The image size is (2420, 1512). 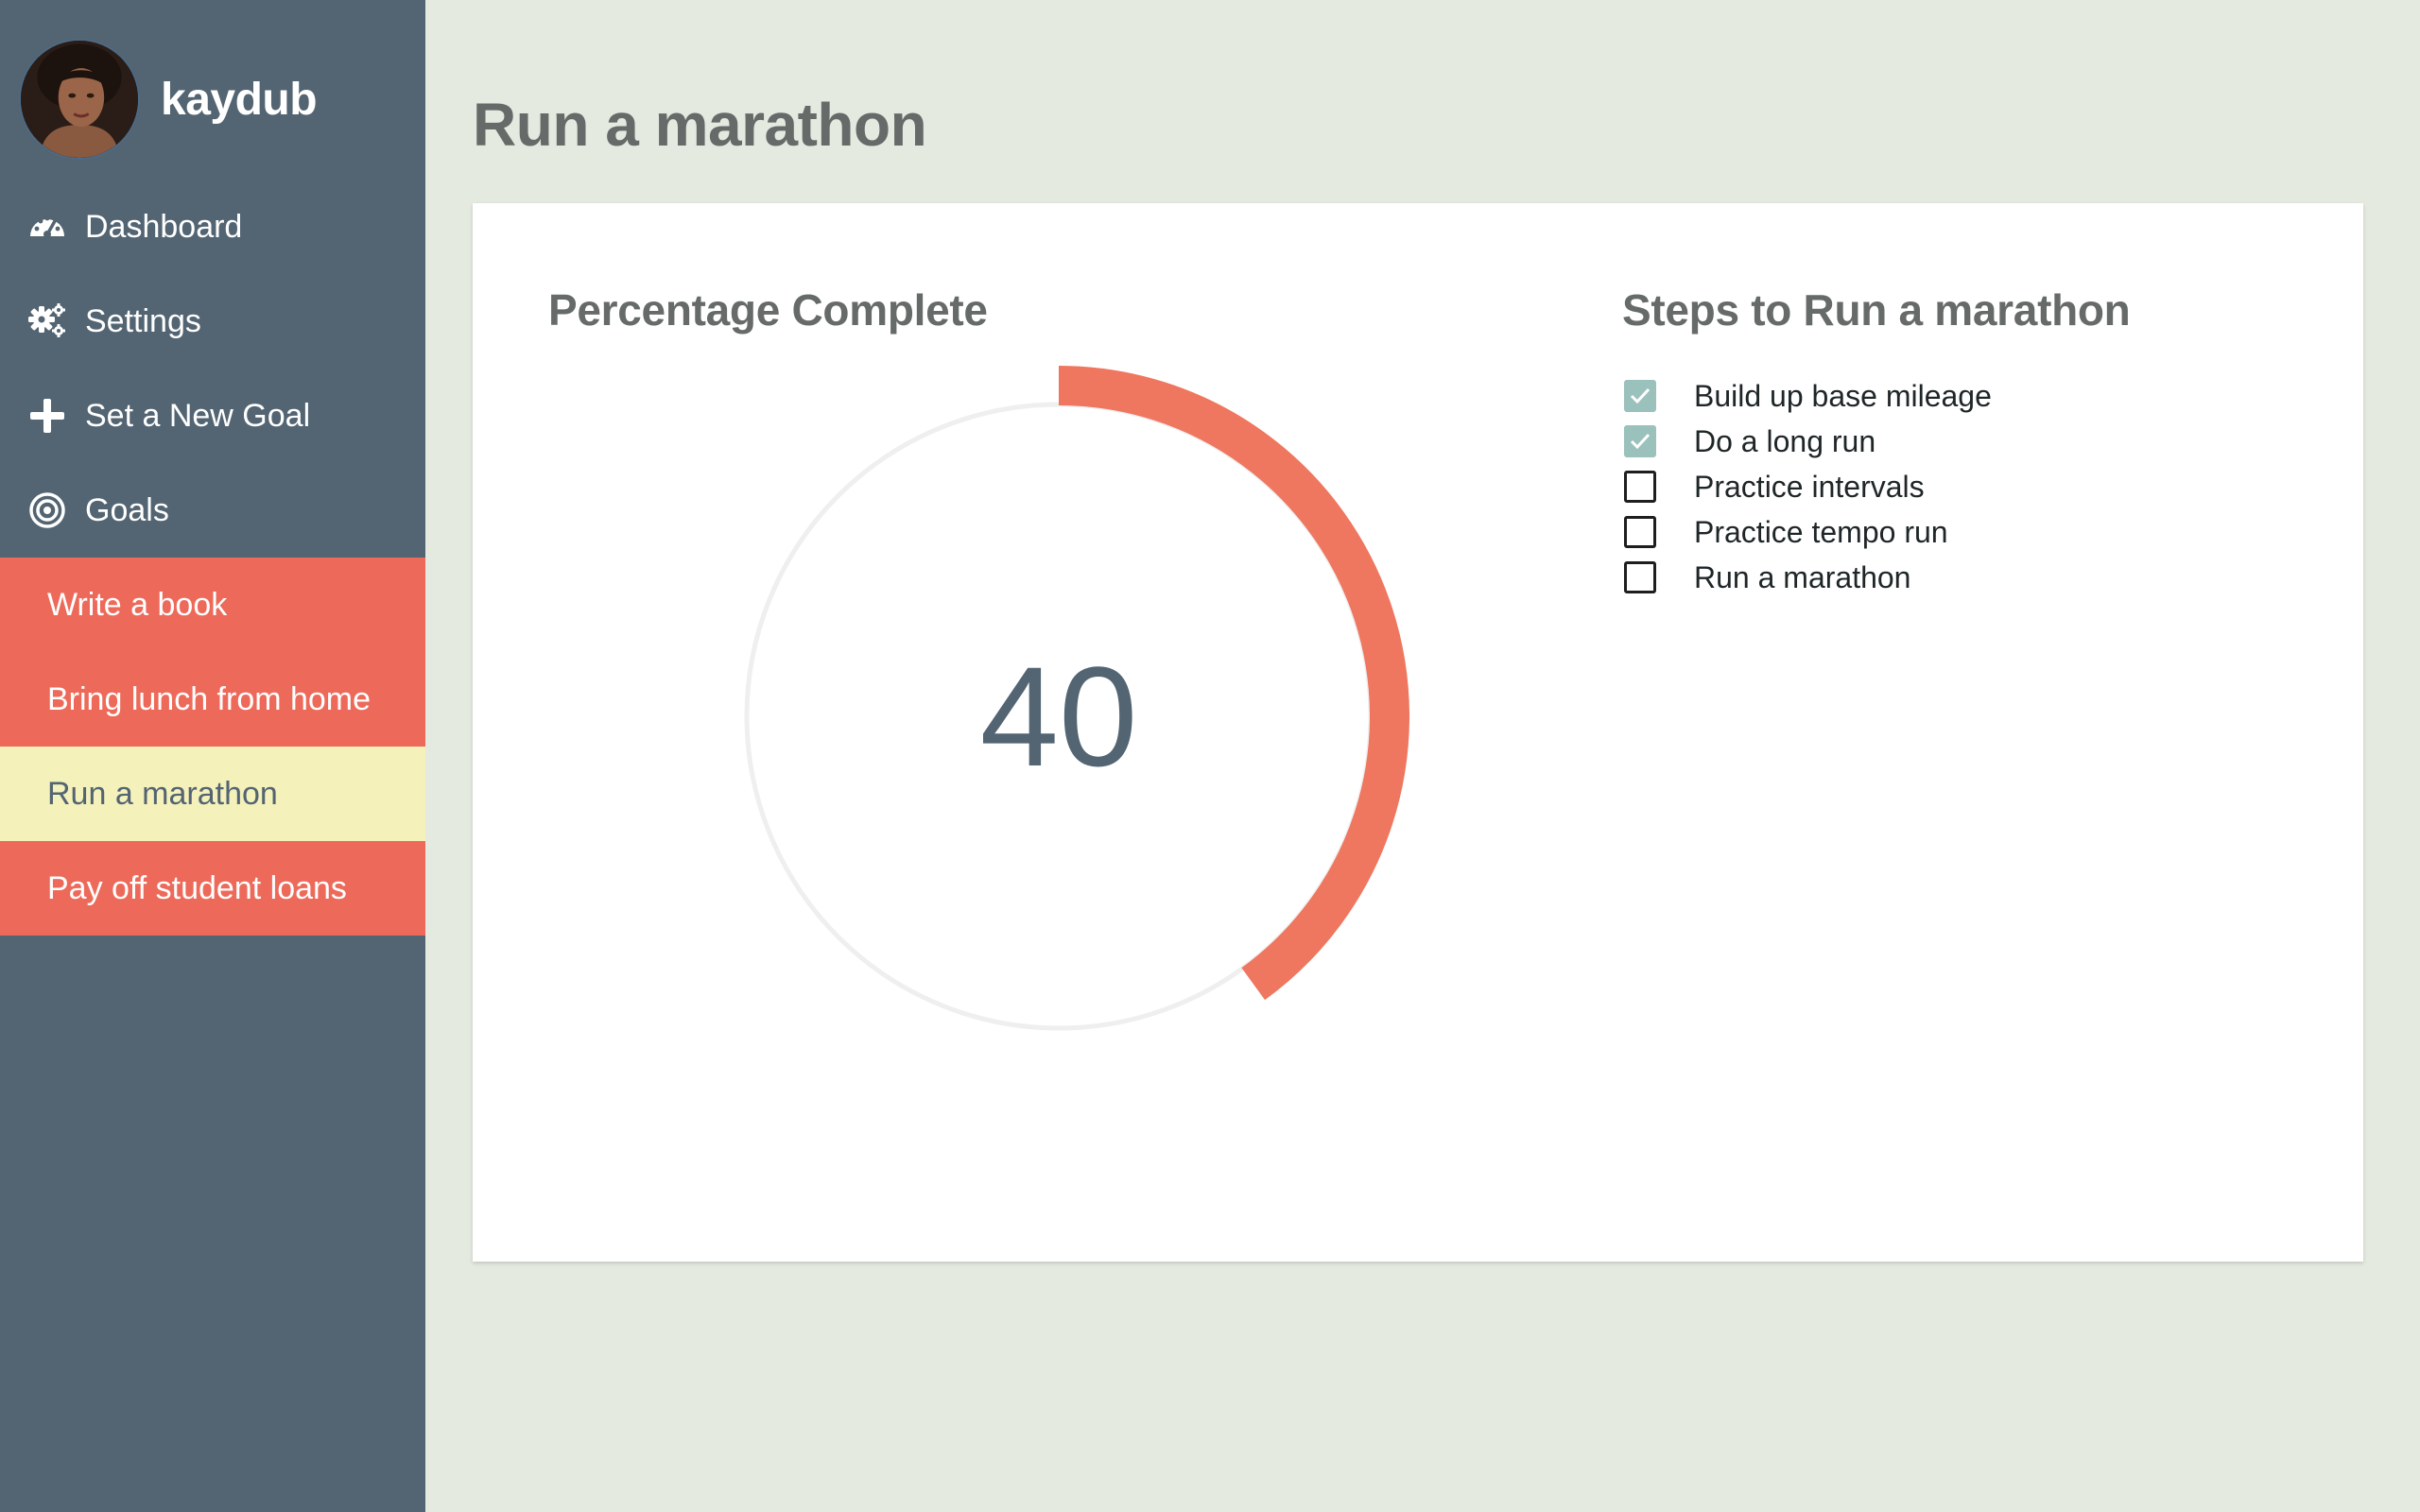 I want to click on username: kaydub, so click(x=239, y=99).